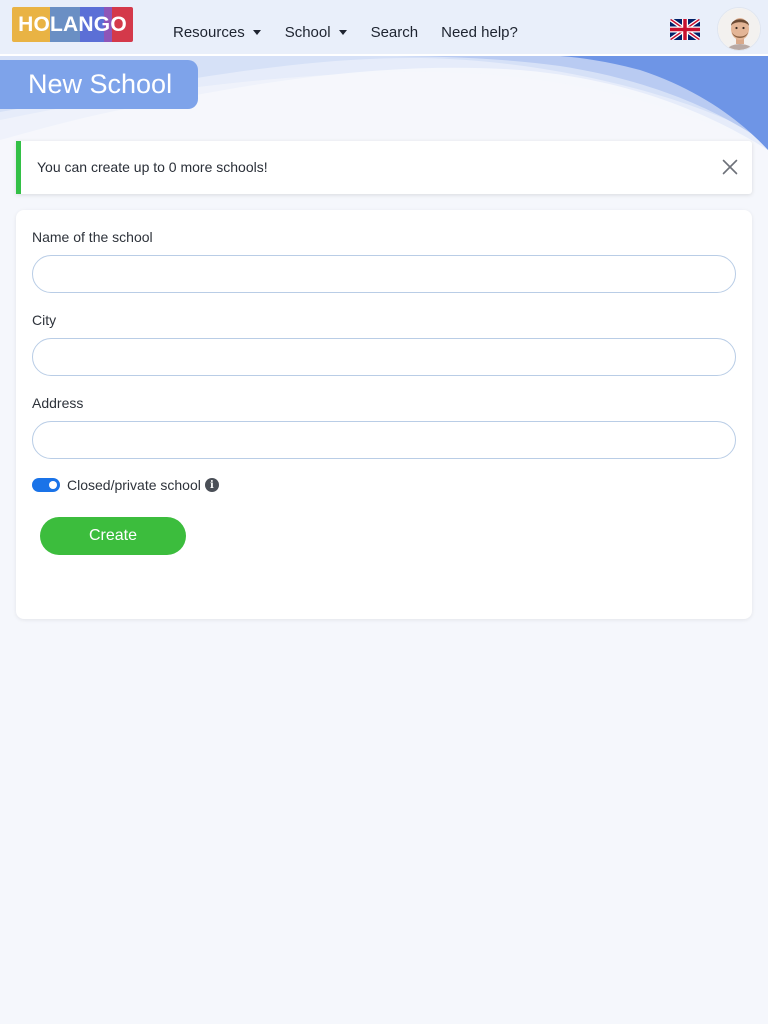  Describe the element at coordinates (384, 274) in the screenshot. I see `school-name-input` at that location.